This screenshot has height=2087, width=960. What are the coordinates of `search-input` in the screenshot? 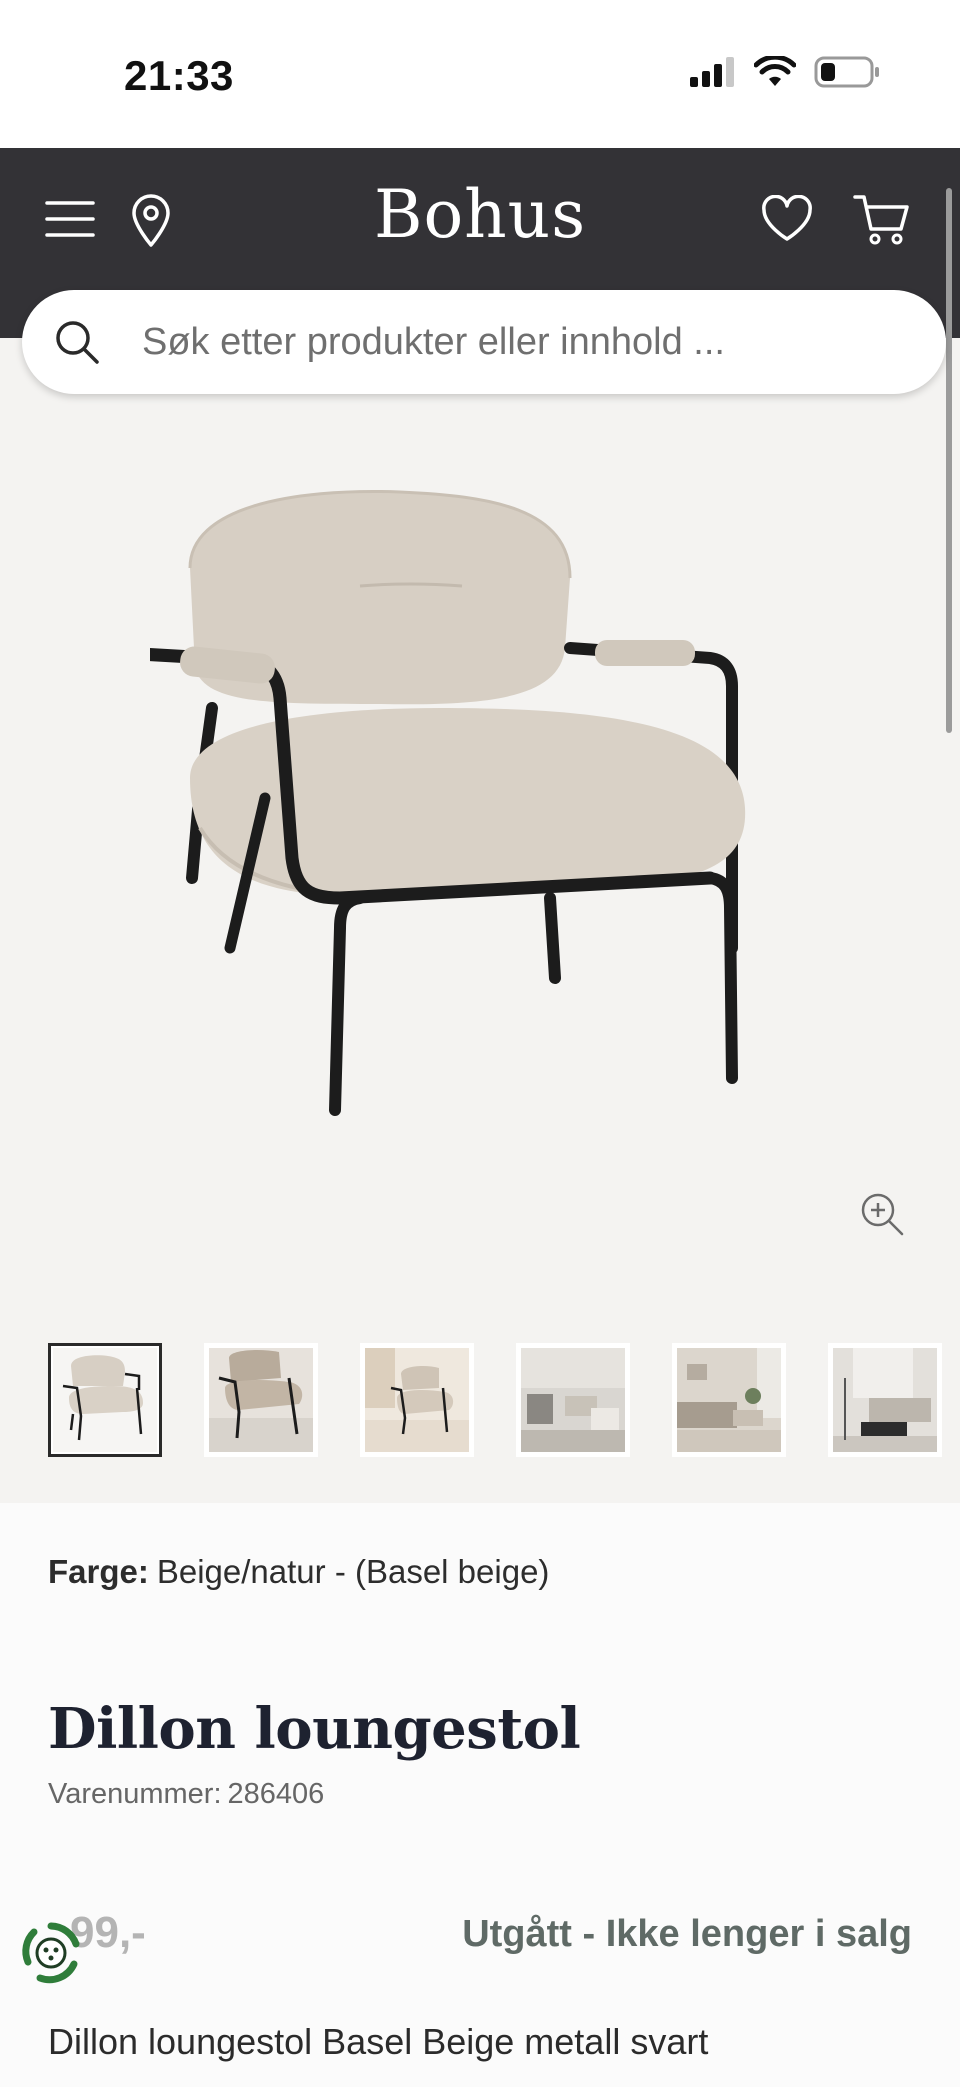 It's located at (522, 342).